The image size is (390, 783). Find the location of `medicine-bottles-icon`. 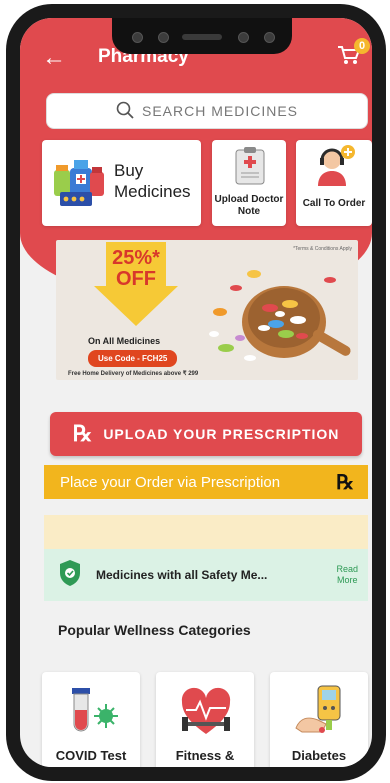

medicine-bottles-icon is located at coordinates (79, 185).